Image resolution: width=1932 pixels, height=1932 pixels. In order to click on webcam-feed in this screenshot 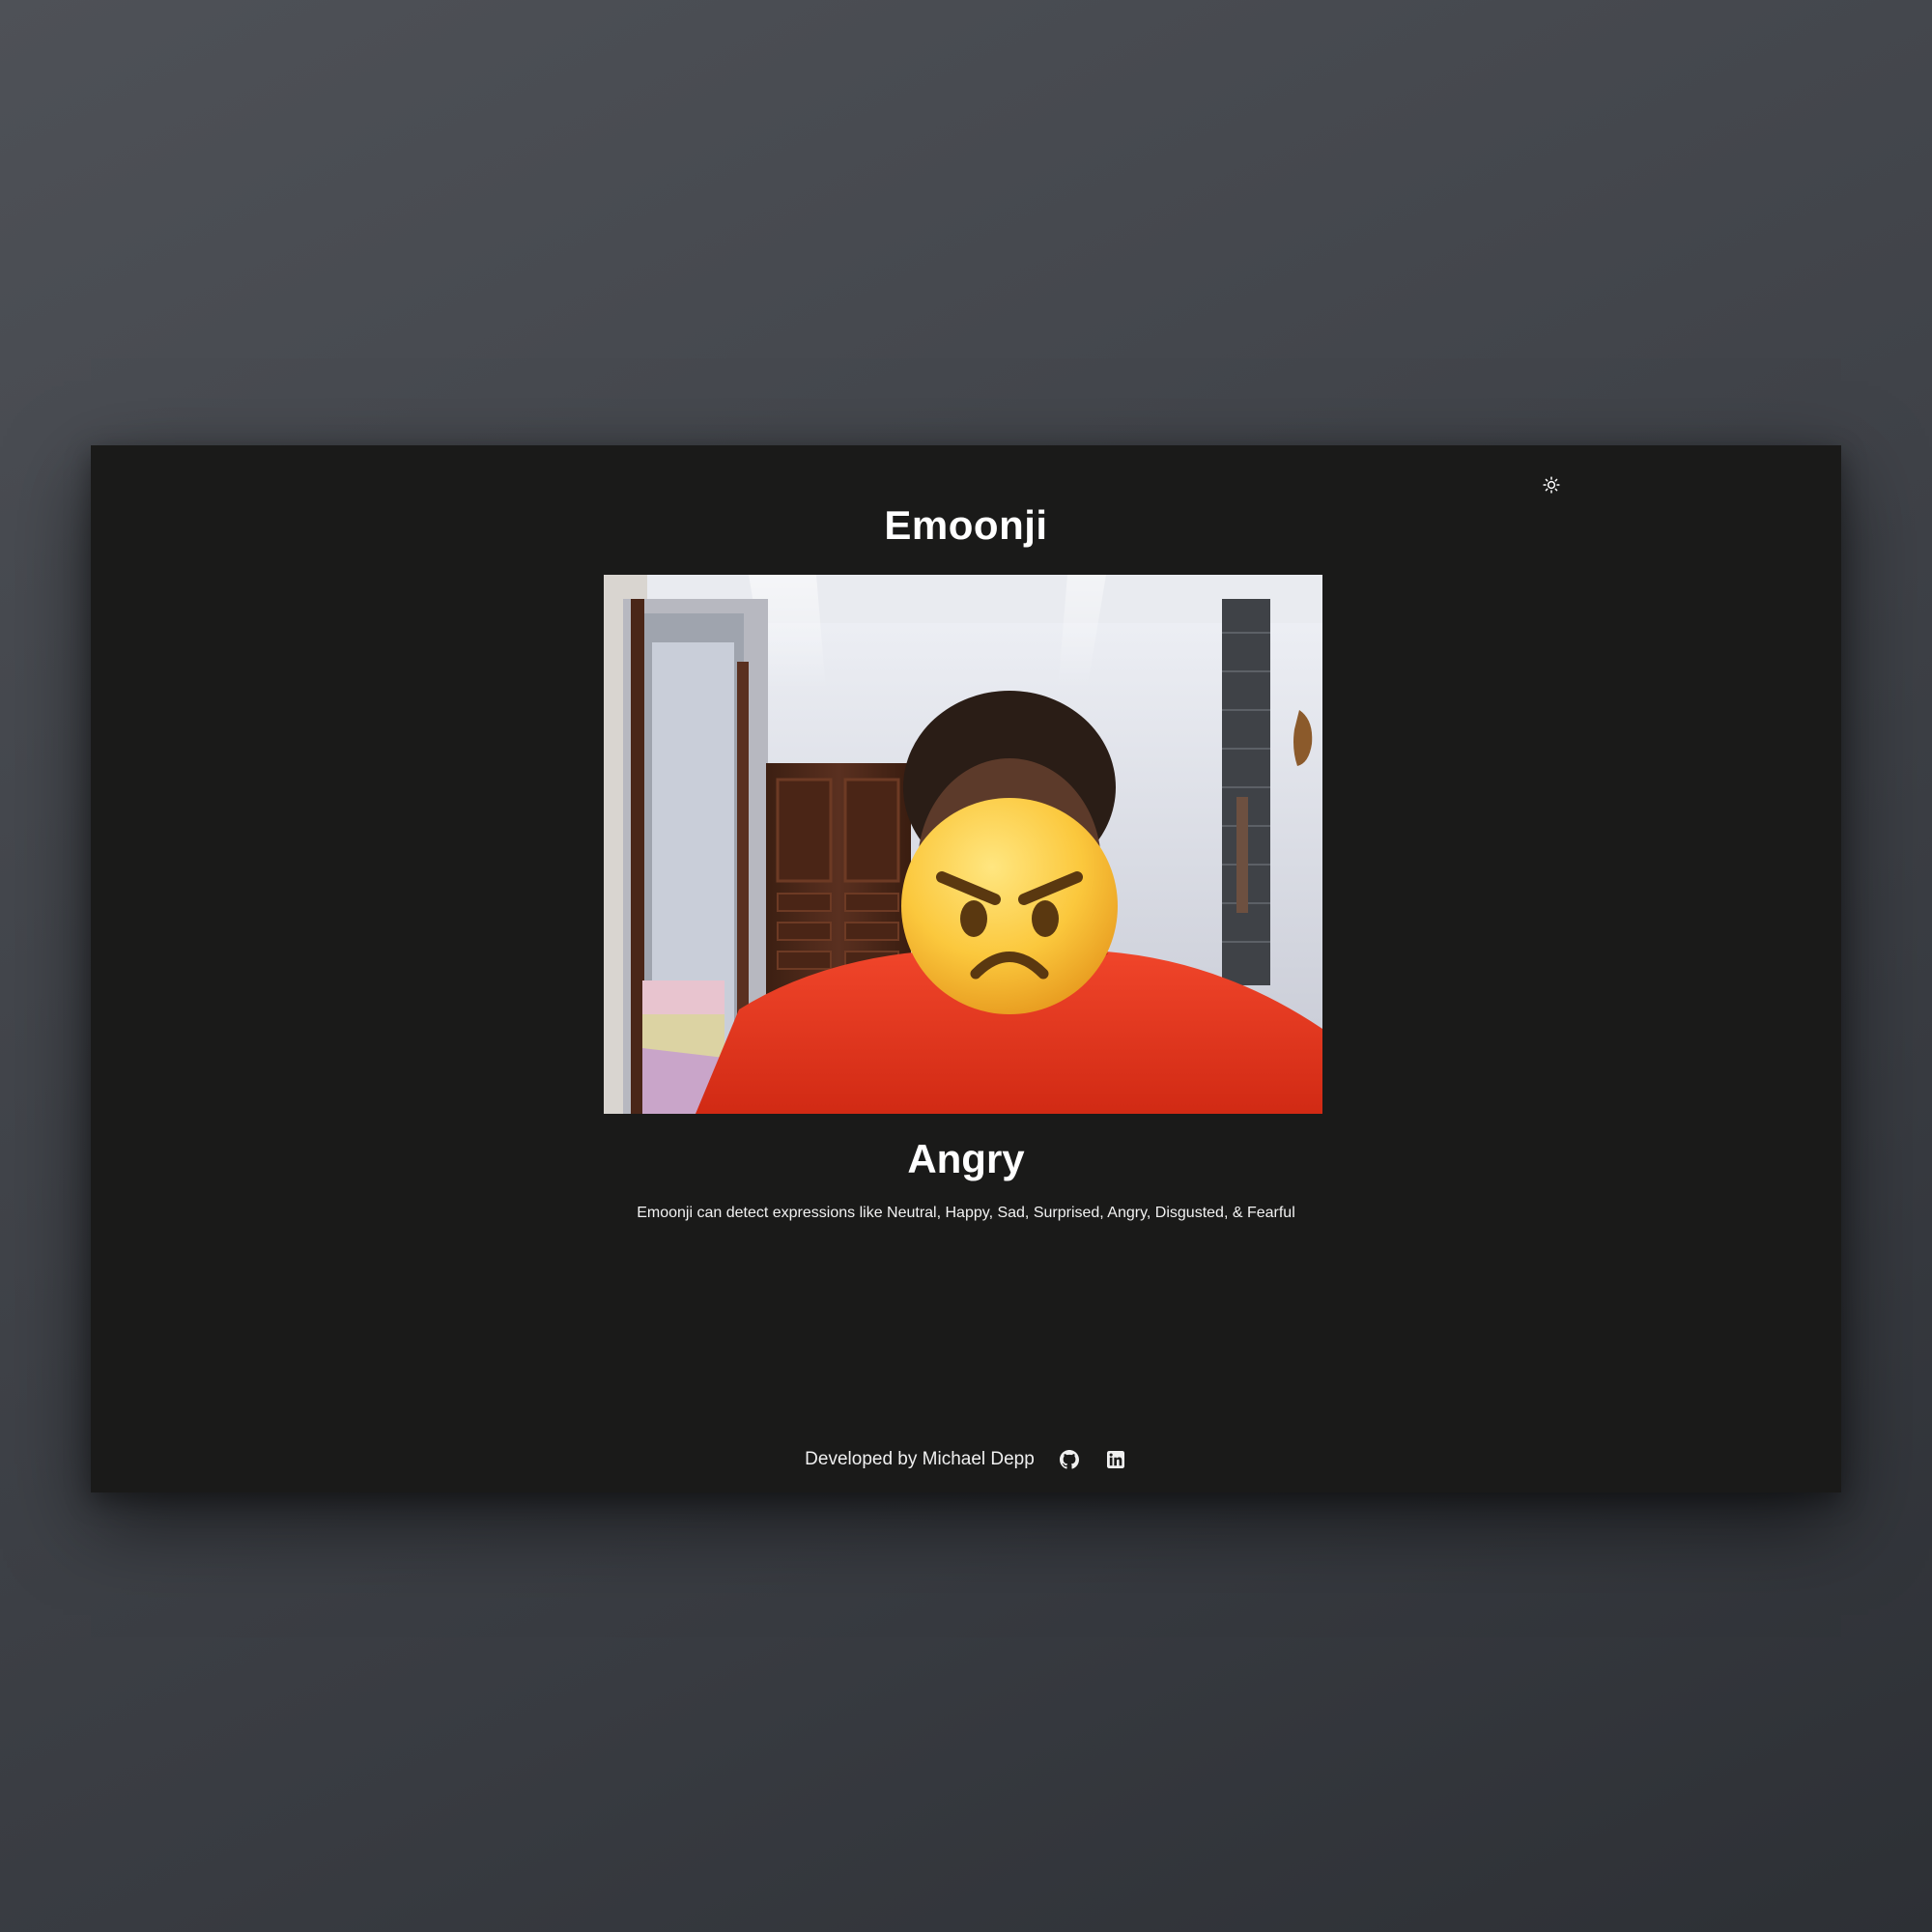, I will do `click(963, 844)`.